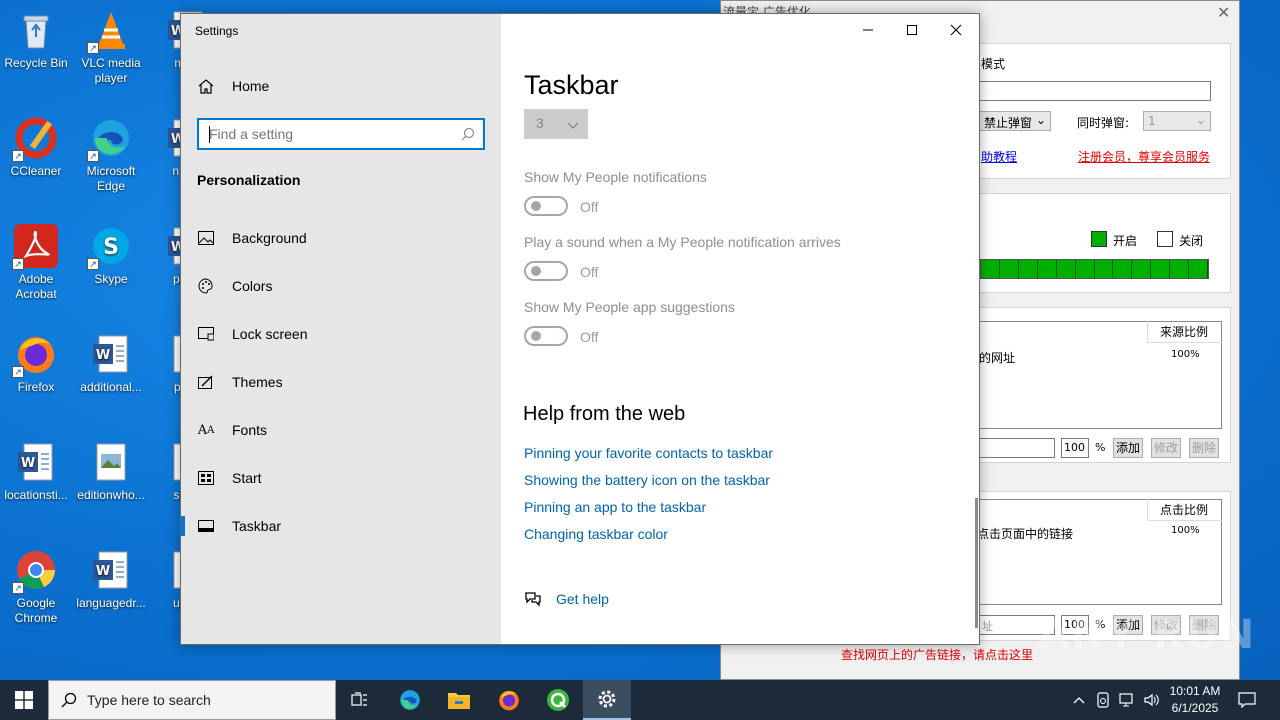 The width and height of the screenshot is (1280, 720). What do you see at coordinates (36, 30) in the screenshot?
I see `recycle-bin-icon` at bounding box center [36, 30].